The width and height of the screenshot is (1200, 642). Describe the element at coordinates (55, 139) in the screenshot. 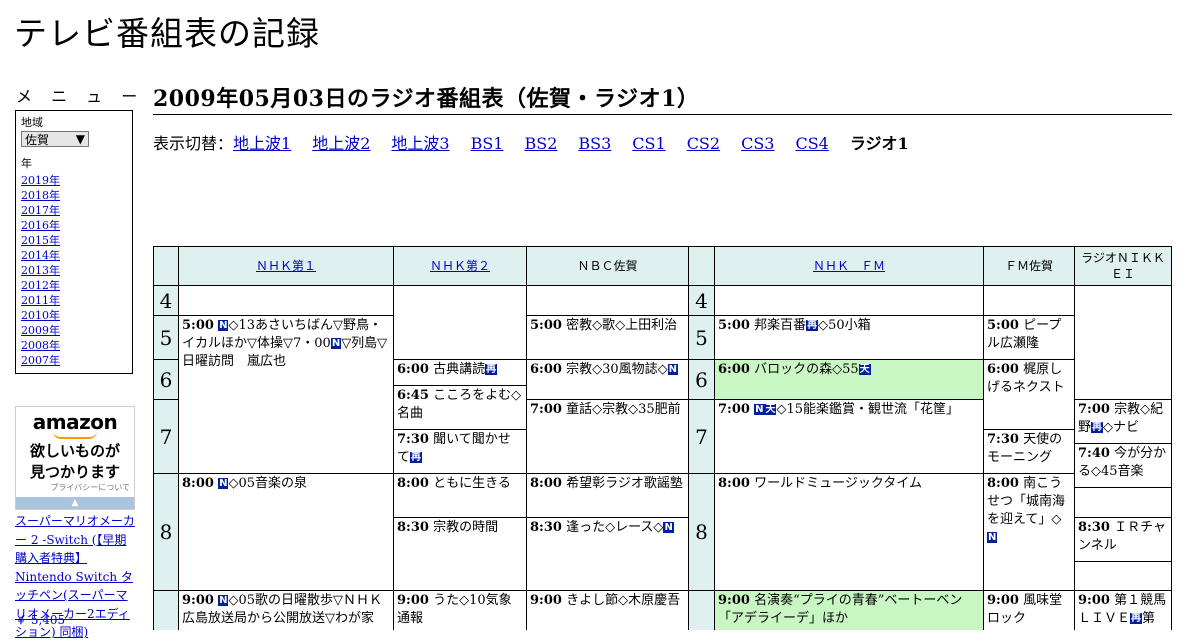

I see `region-select: 佐賀 ▼` at that location.